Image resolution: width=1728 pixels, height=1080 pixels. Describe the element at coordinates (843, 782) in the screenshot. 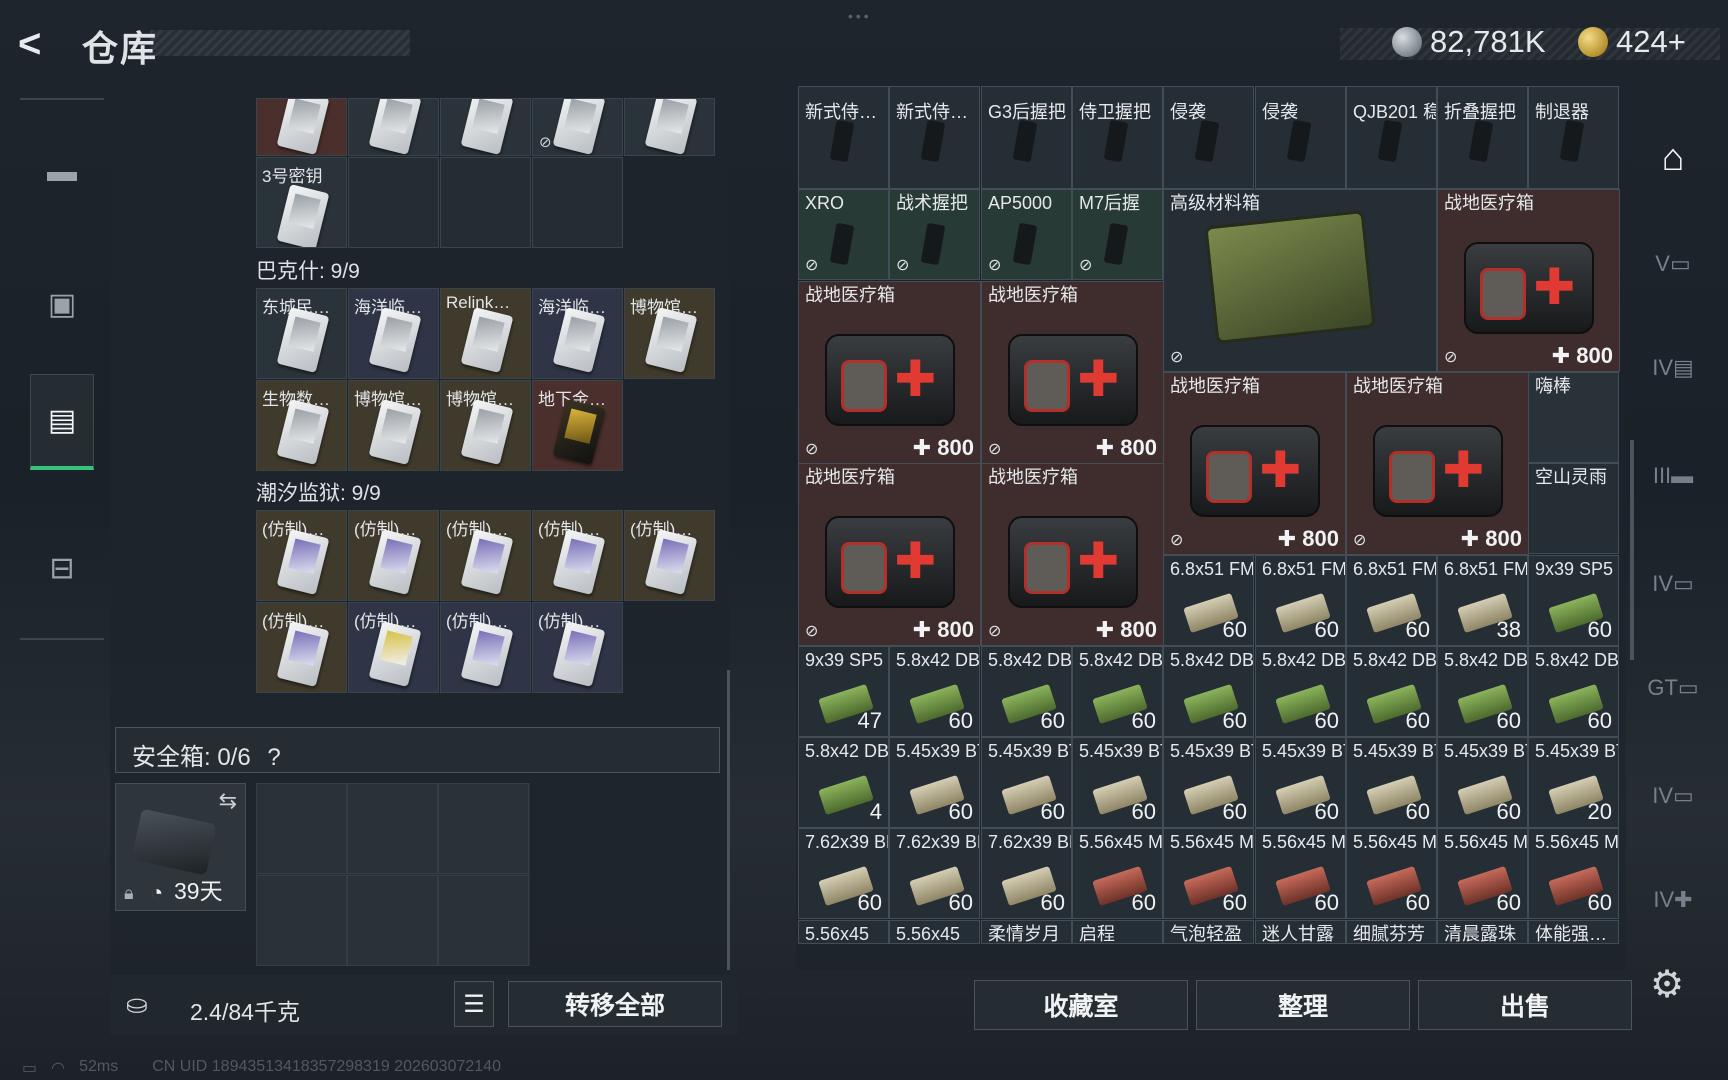

I see `ammo-item: 5.8x42 DBP10 4` at that location.